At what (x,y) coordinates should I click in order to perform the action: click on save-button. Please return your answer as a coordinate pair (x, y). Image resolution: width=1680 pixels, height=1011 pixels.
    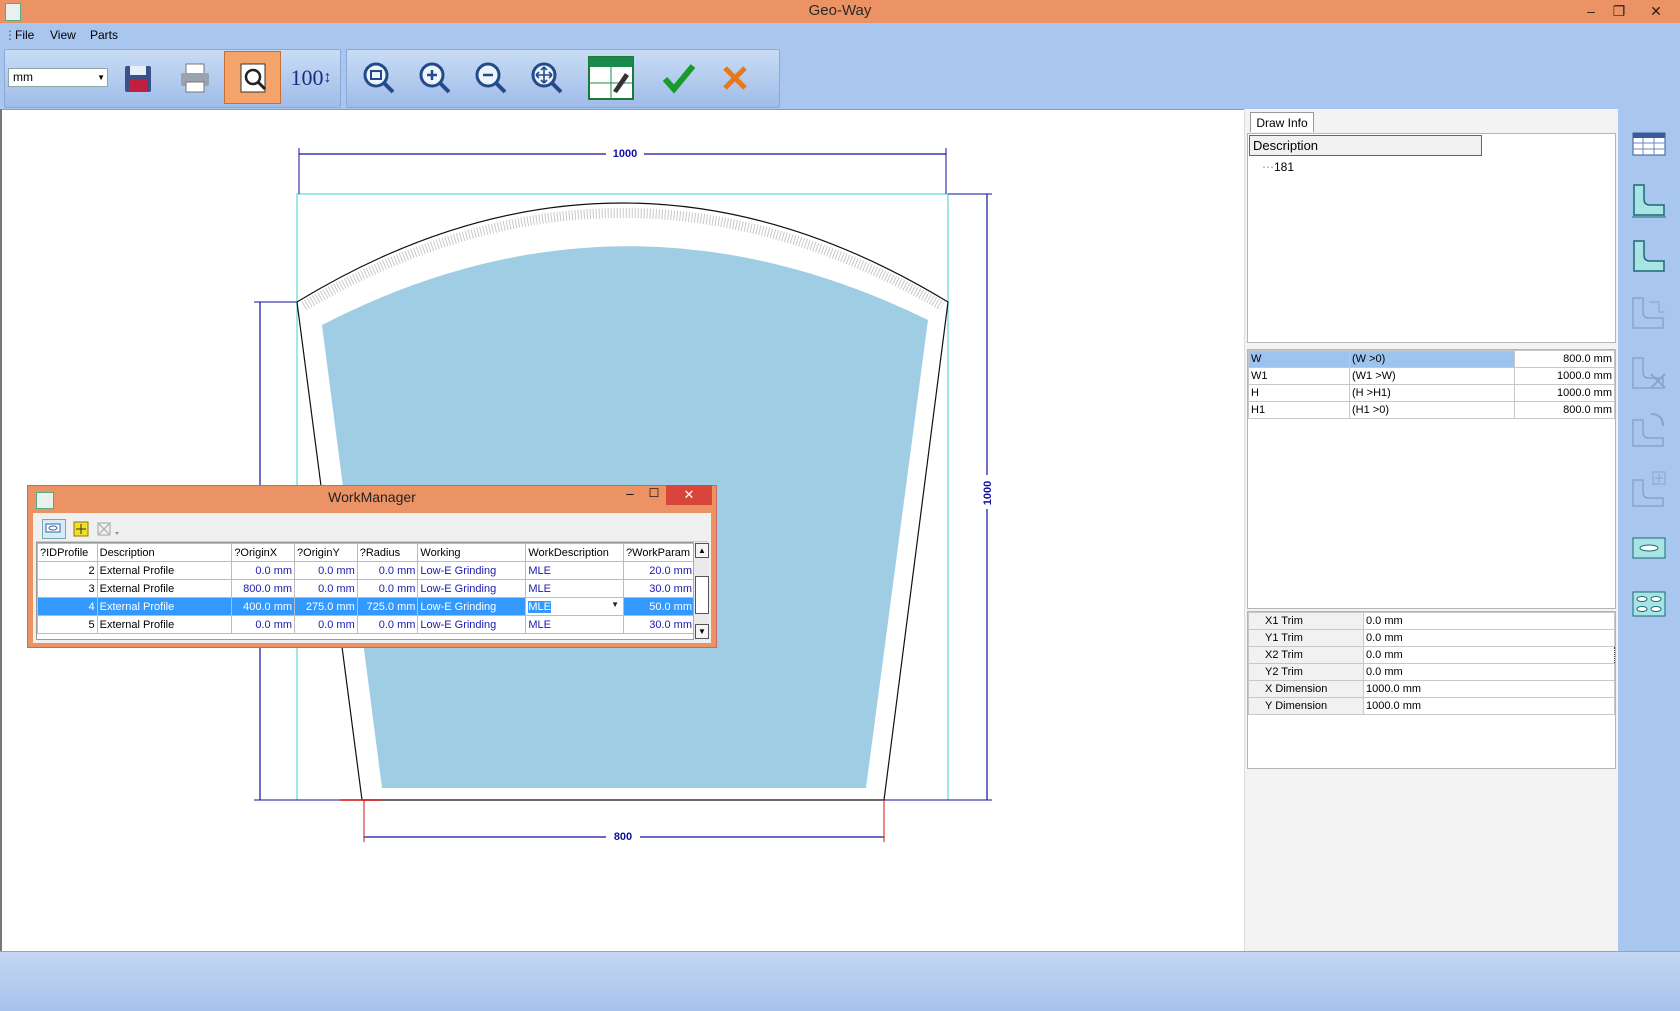
    Looking at the image, I should click on (139, 77).